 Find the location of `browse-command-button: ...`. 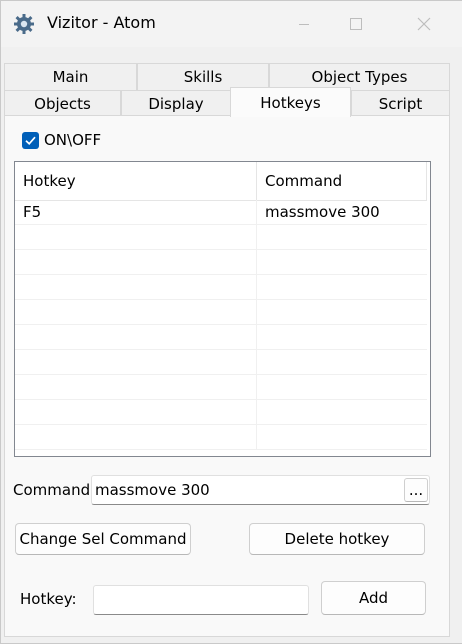

browse-command-button: ... is located at coordinates (416, 490).